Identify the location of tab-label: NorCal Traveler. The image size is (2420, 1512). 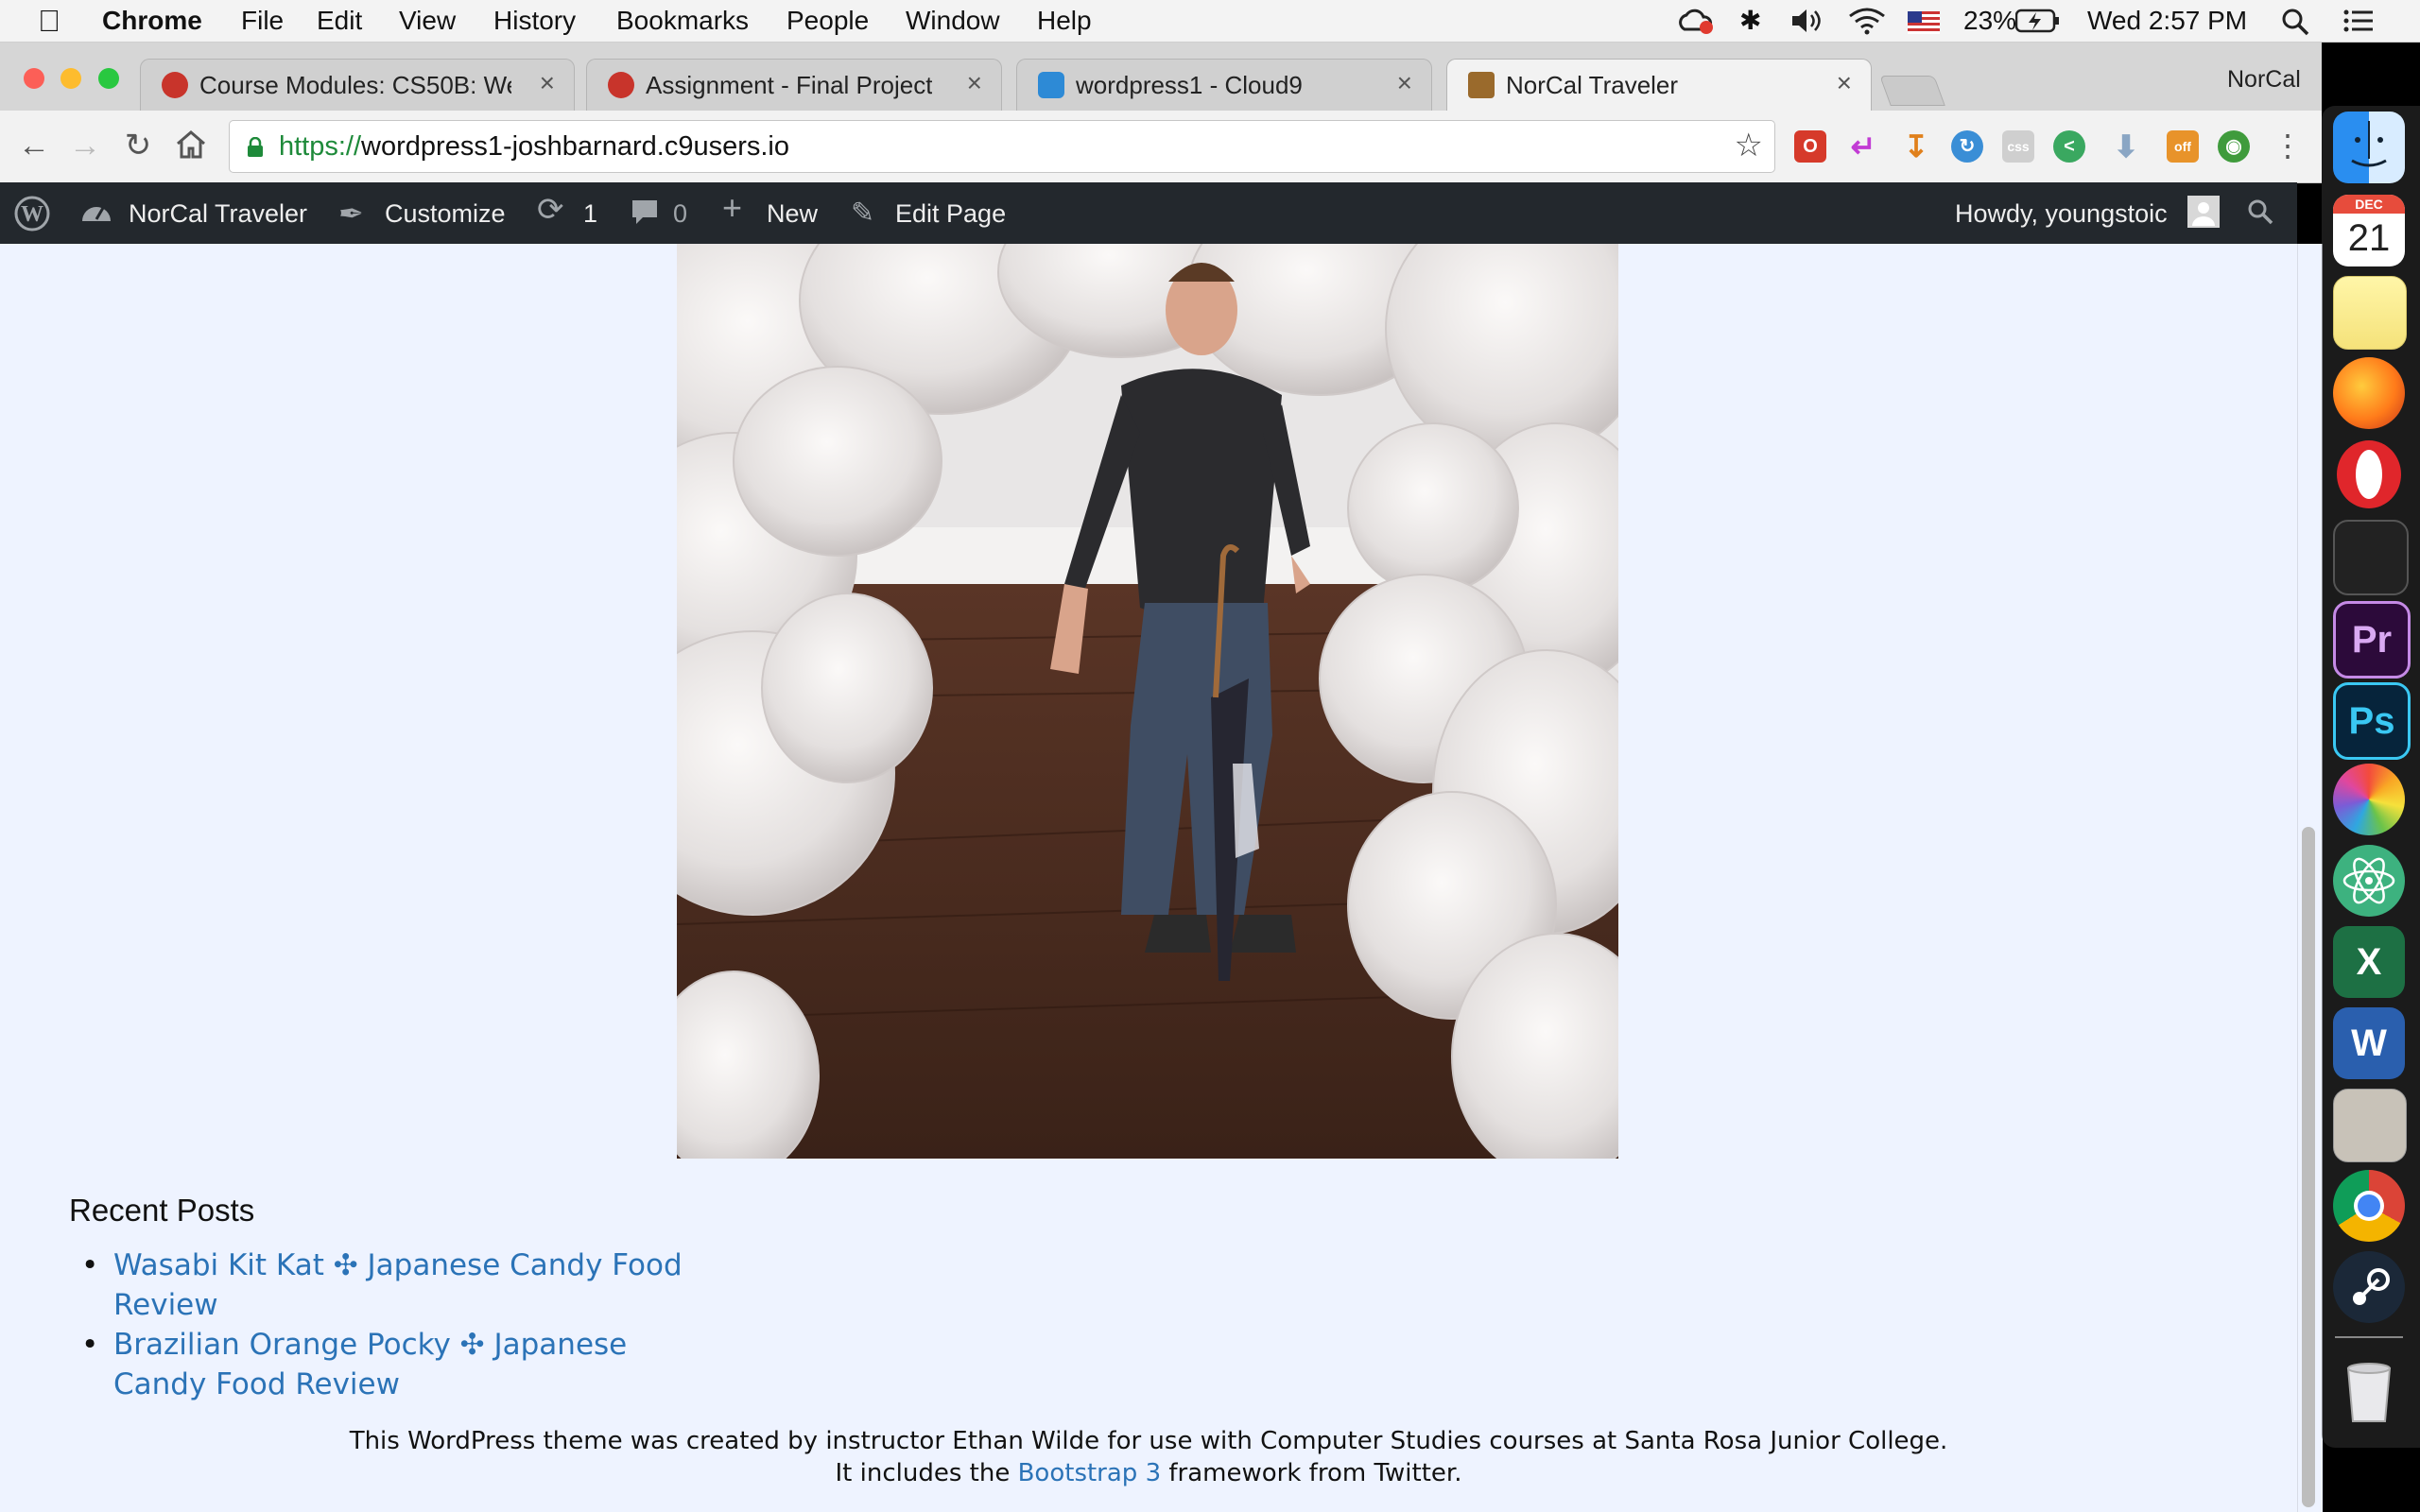
(1592, 85).